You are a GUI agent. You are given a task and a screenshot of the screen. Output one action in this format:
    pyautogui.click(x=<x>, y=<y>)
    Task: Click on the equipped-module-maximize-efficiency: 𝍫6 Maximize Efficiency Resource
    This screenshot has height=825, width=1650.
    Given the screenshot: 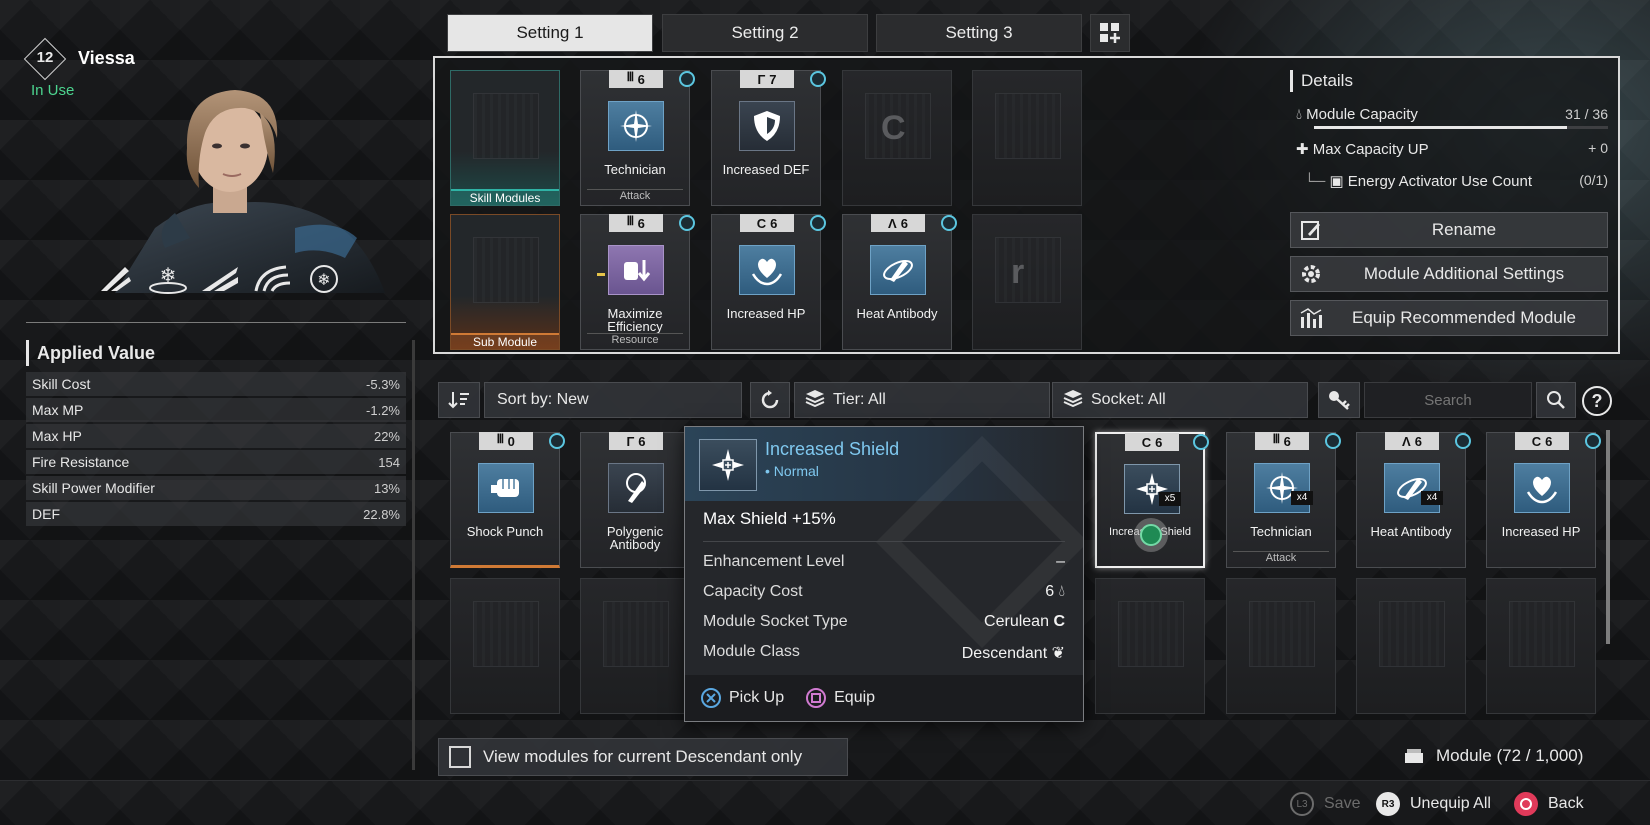 What is the action you would take?
    pyautogui.click(x=637, y=281)
    